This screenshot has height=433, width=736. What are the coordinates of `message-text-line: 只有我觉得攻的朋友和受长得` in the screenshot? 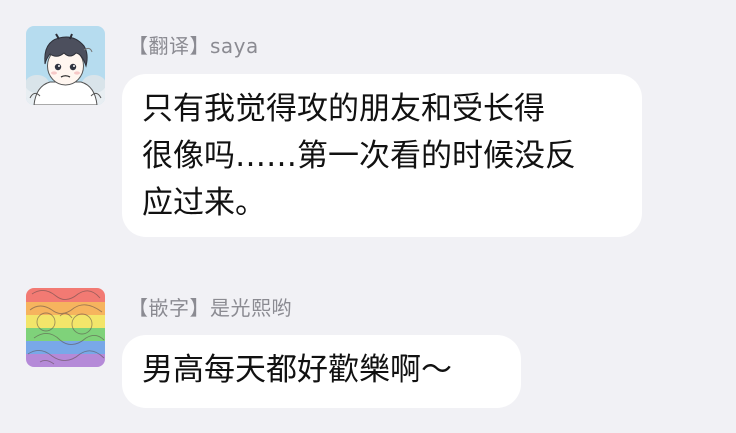 It's located at (343, 109).